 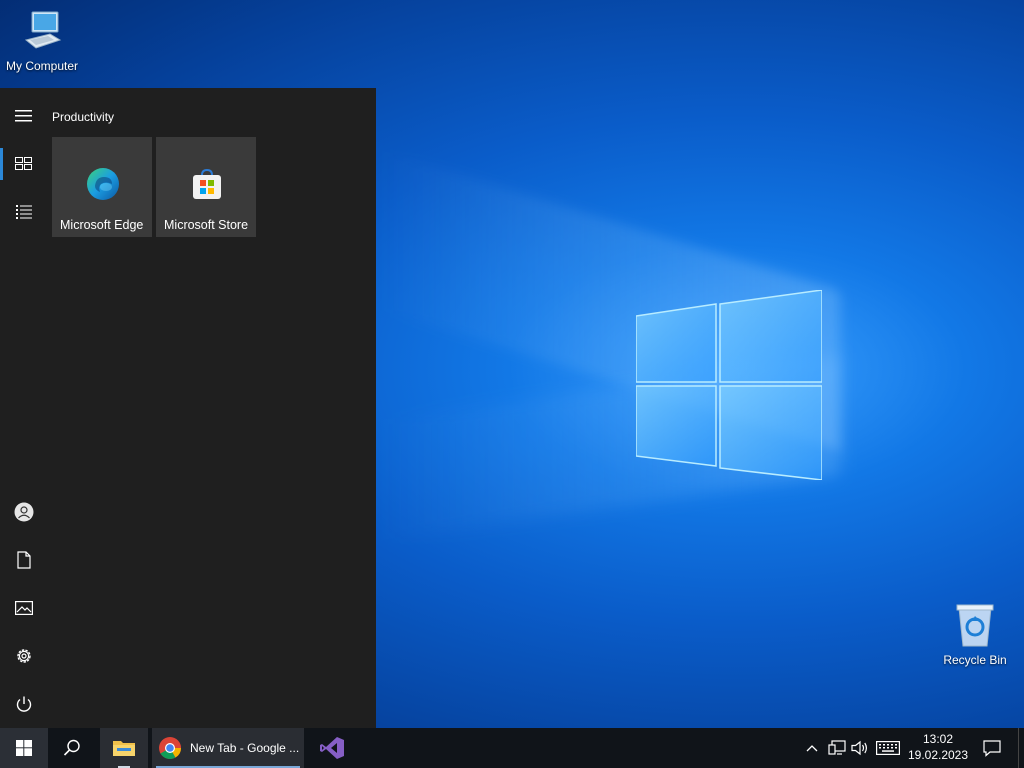 I want to click on tile-microsoft-edge: Microsoft Edge, so click(x=102, y=187).